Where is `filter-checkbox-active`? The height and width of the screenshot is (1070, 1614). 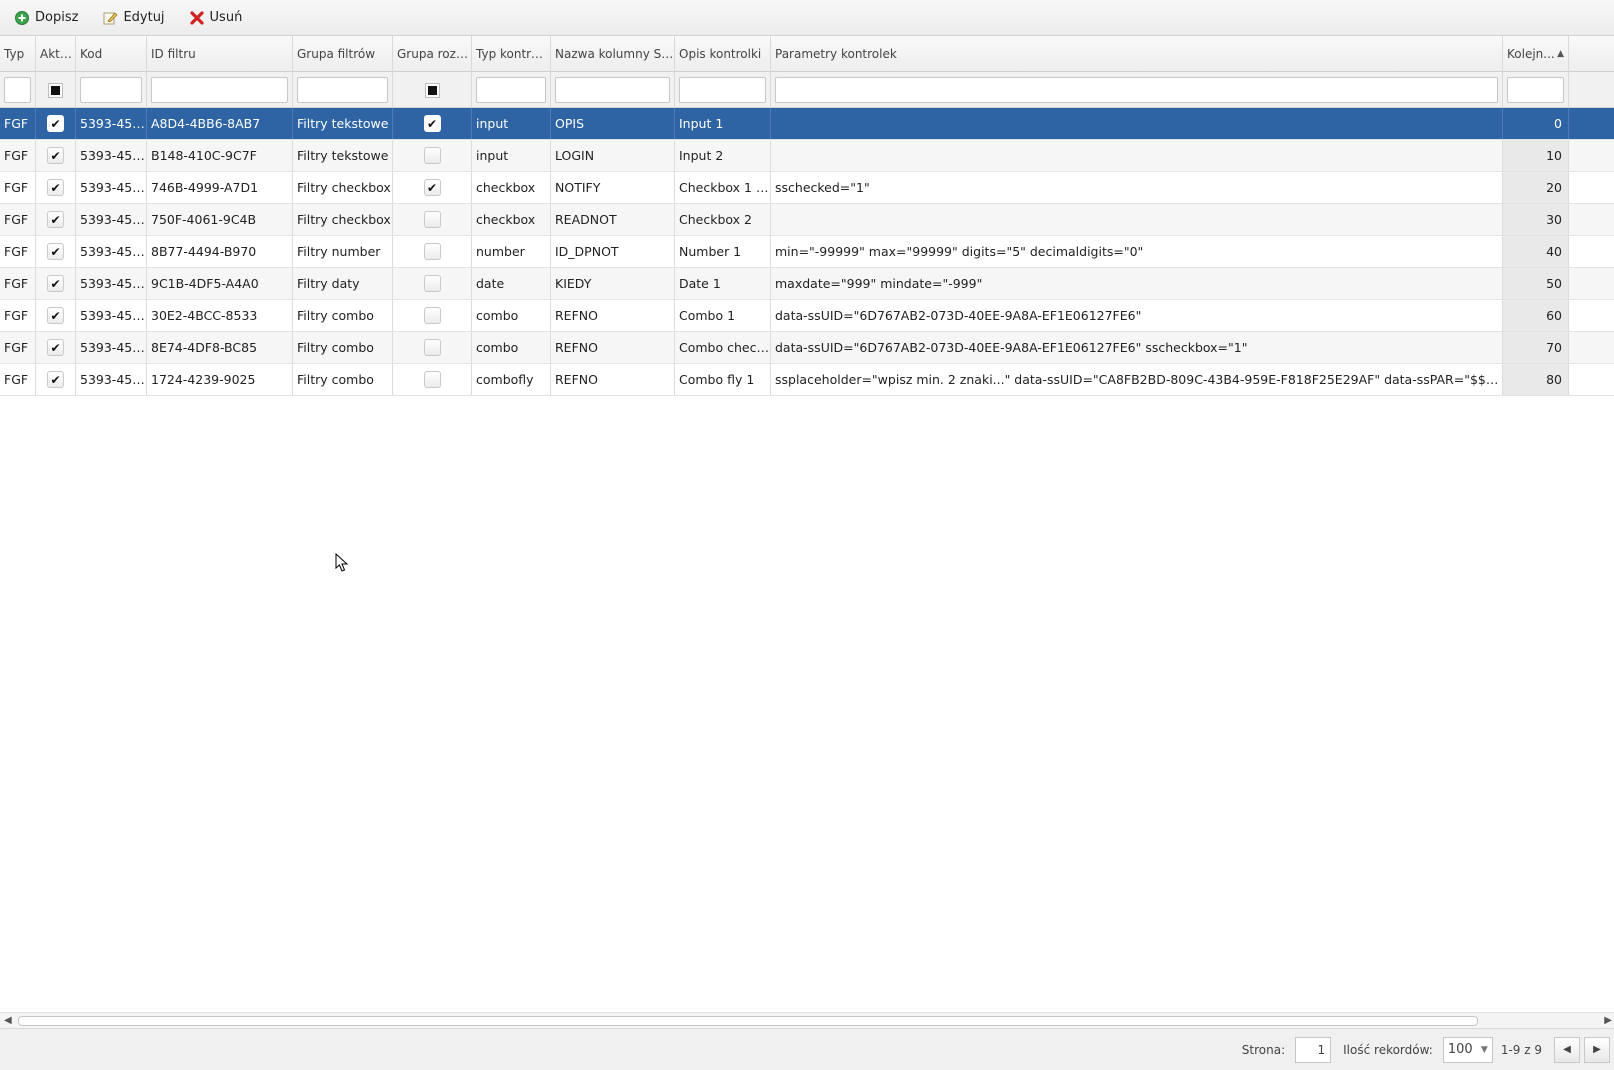
filter-checkbox-active is located at coordinates (55, 90).